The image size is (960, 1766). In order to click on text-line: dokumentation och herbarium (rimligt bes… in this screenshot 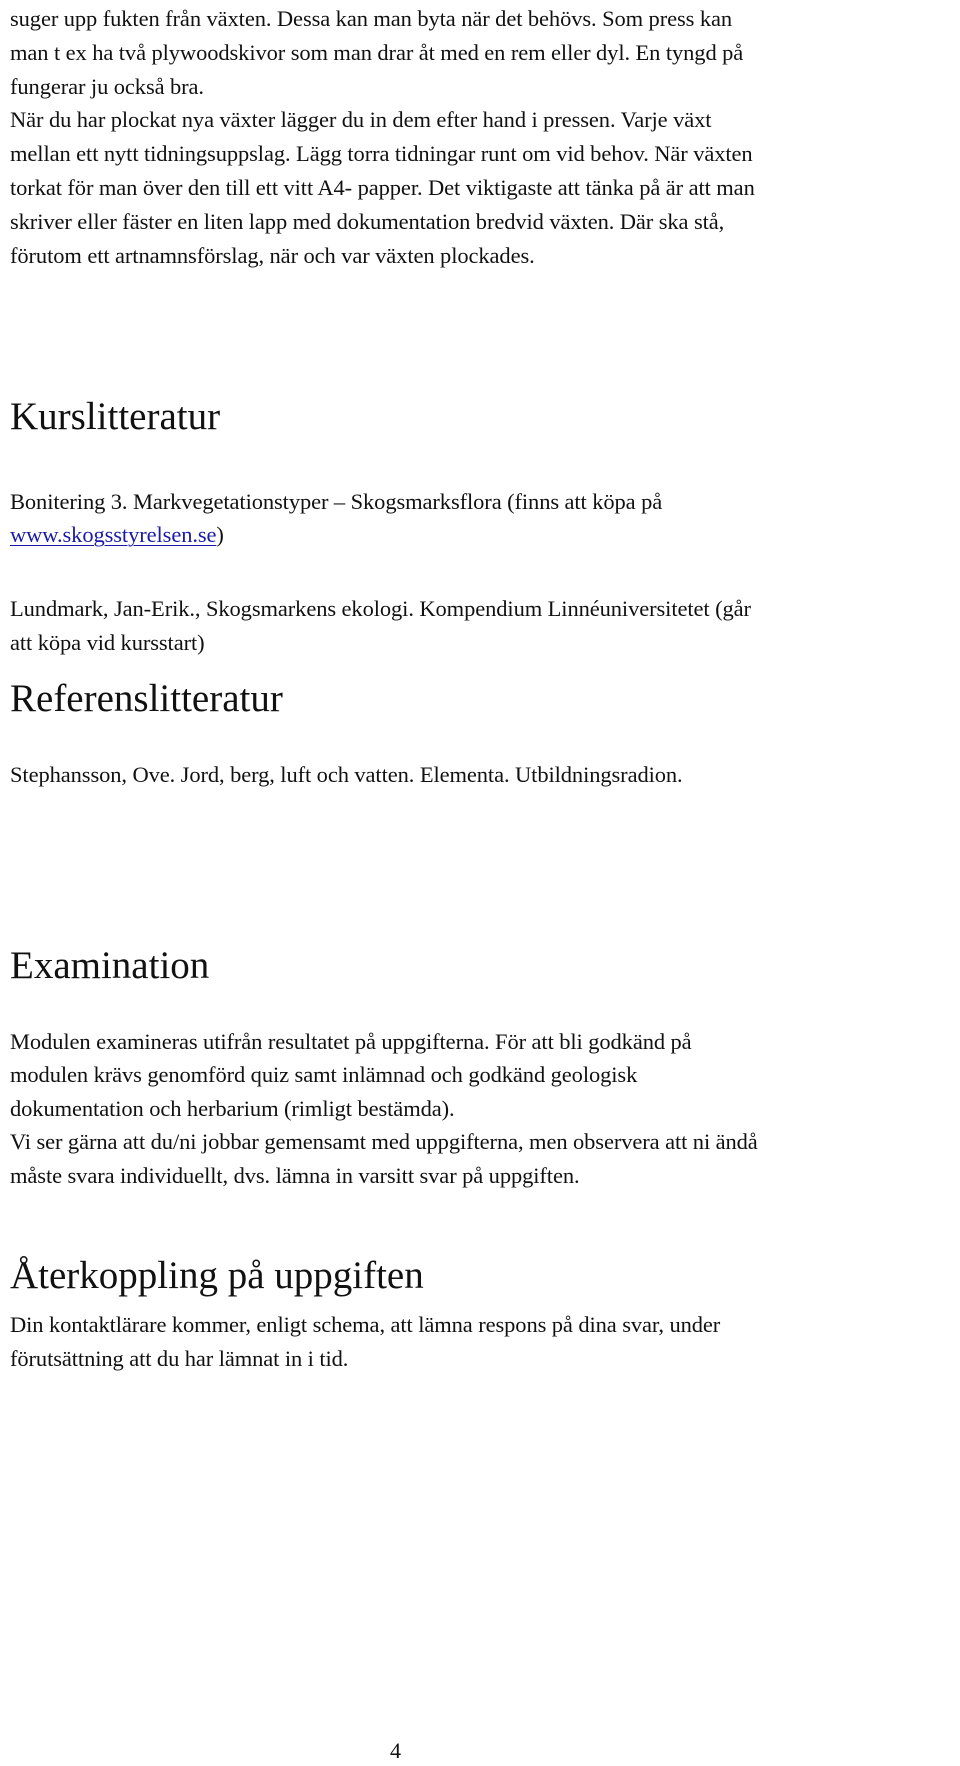, I will do `click(232, 1108)`.